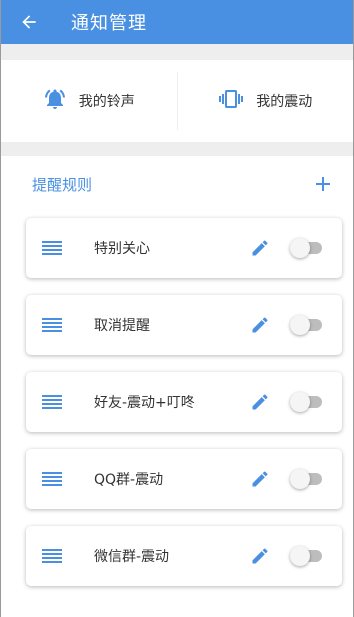  I want to click on plus-icon, so click(323, 184).